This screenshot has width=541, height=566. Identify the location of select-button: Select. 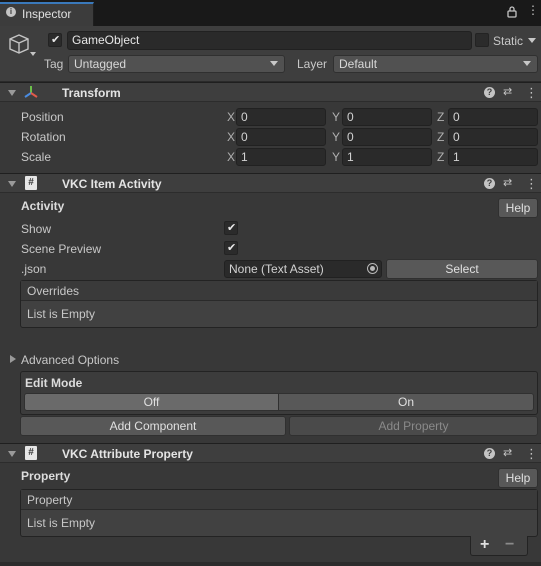
(462, 269).